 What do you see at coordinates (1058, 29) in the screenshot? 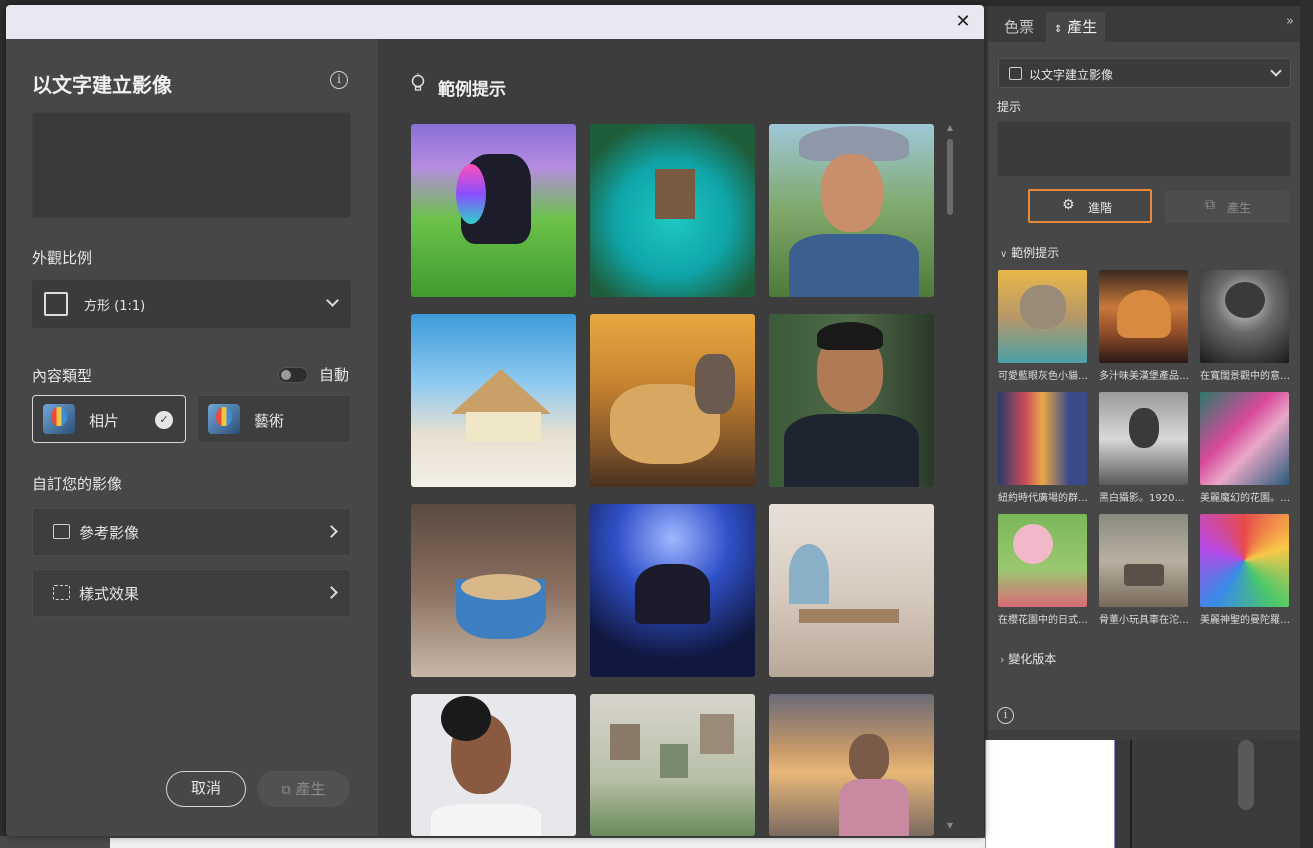
I see `sort-icon: ⇕` at bounding box center [1058, 29].